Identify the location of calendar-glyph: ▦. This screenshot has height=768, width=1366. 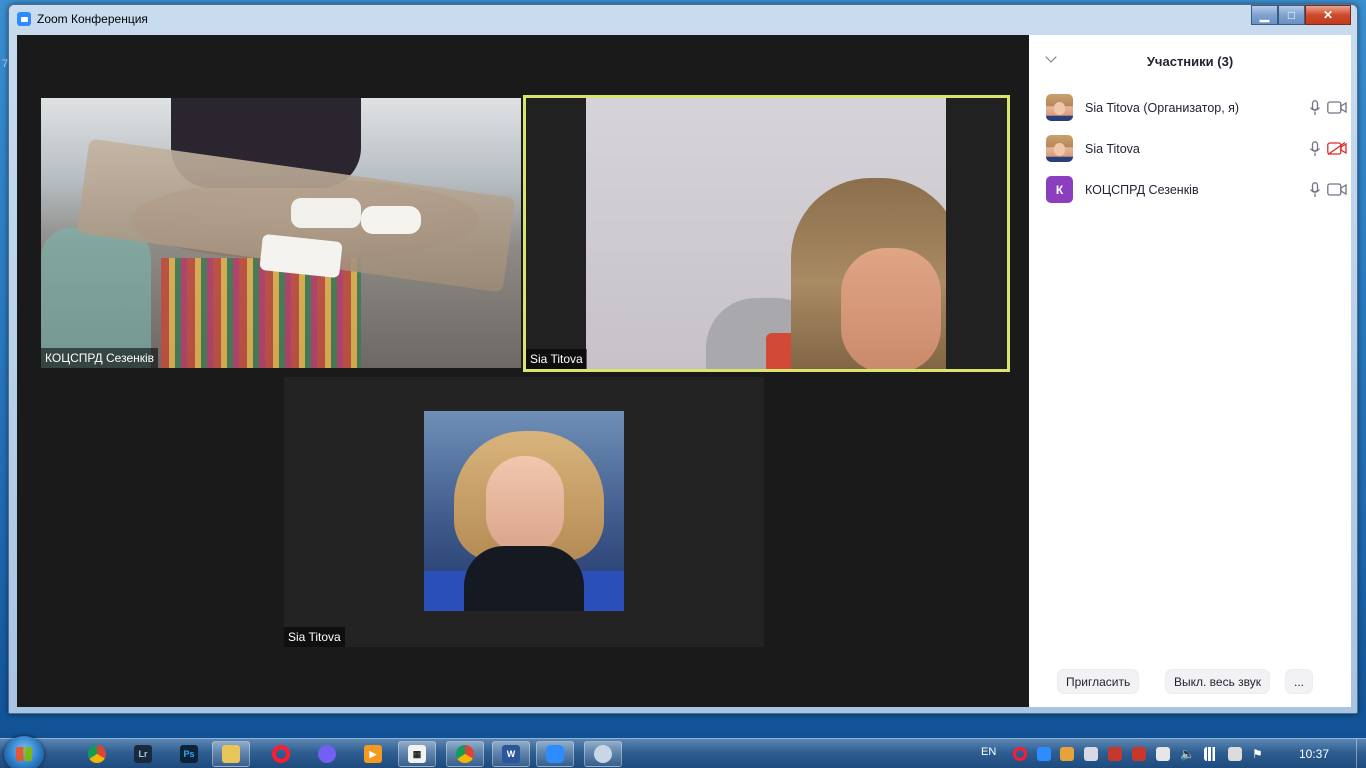
(417, 754).